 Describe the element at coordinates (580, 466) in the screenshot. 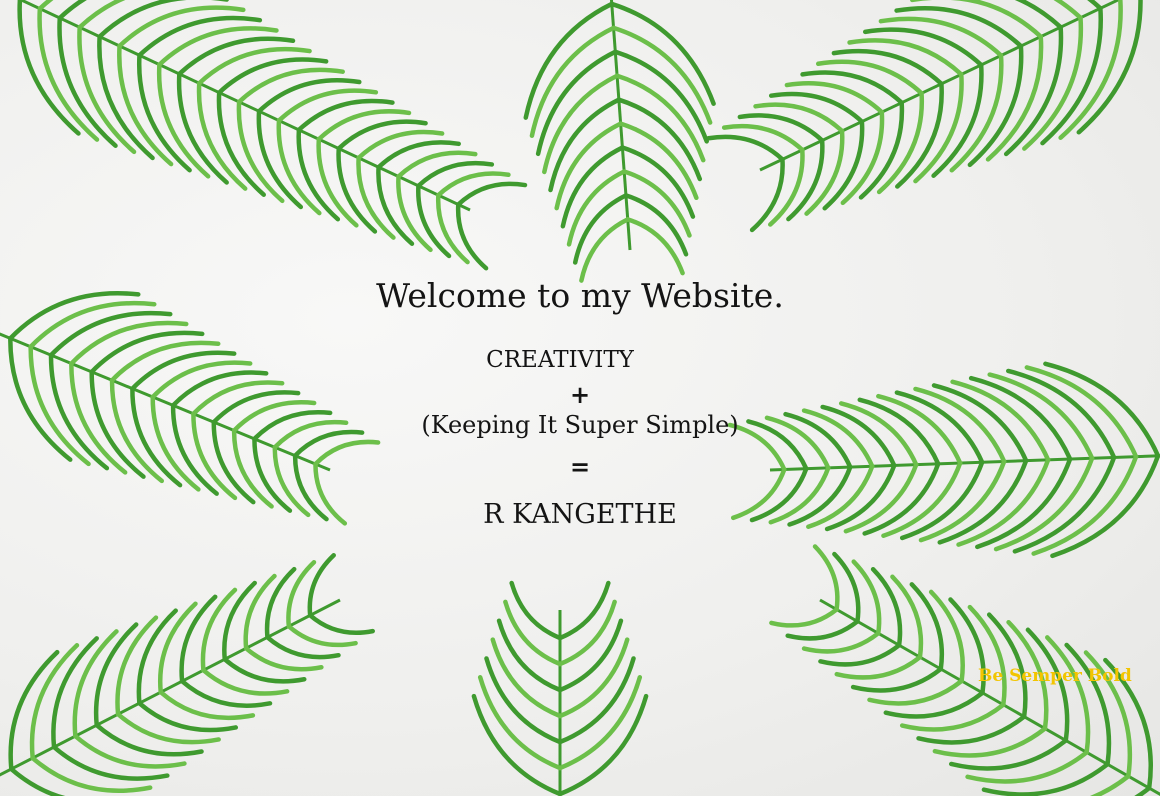

I see `equals-sign: =` at that location.